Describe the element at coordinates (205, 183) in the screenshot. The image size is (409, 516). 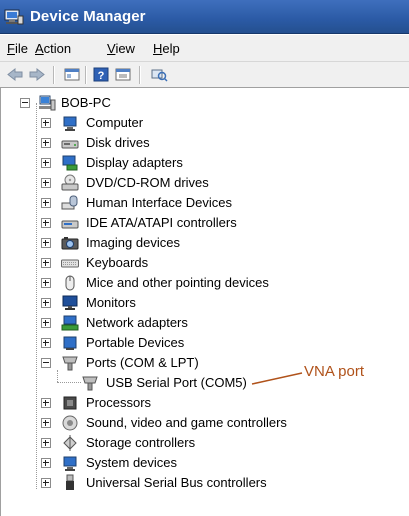
I see `tree-item-dvd-cdrom-drives: DVD/CD-ROM drives` at that location.